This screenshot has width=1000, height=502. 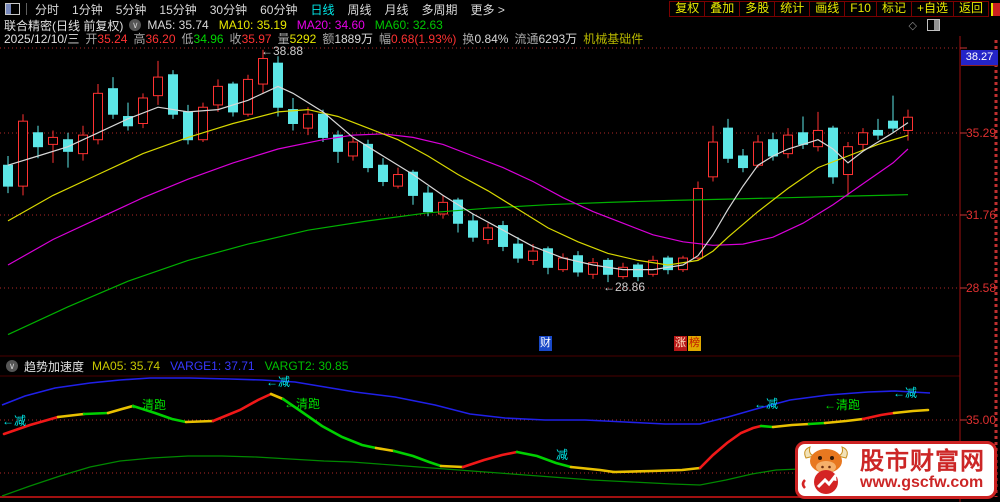 I want to click on quote-field-开: 开35.24, so click(x=106, y=38).